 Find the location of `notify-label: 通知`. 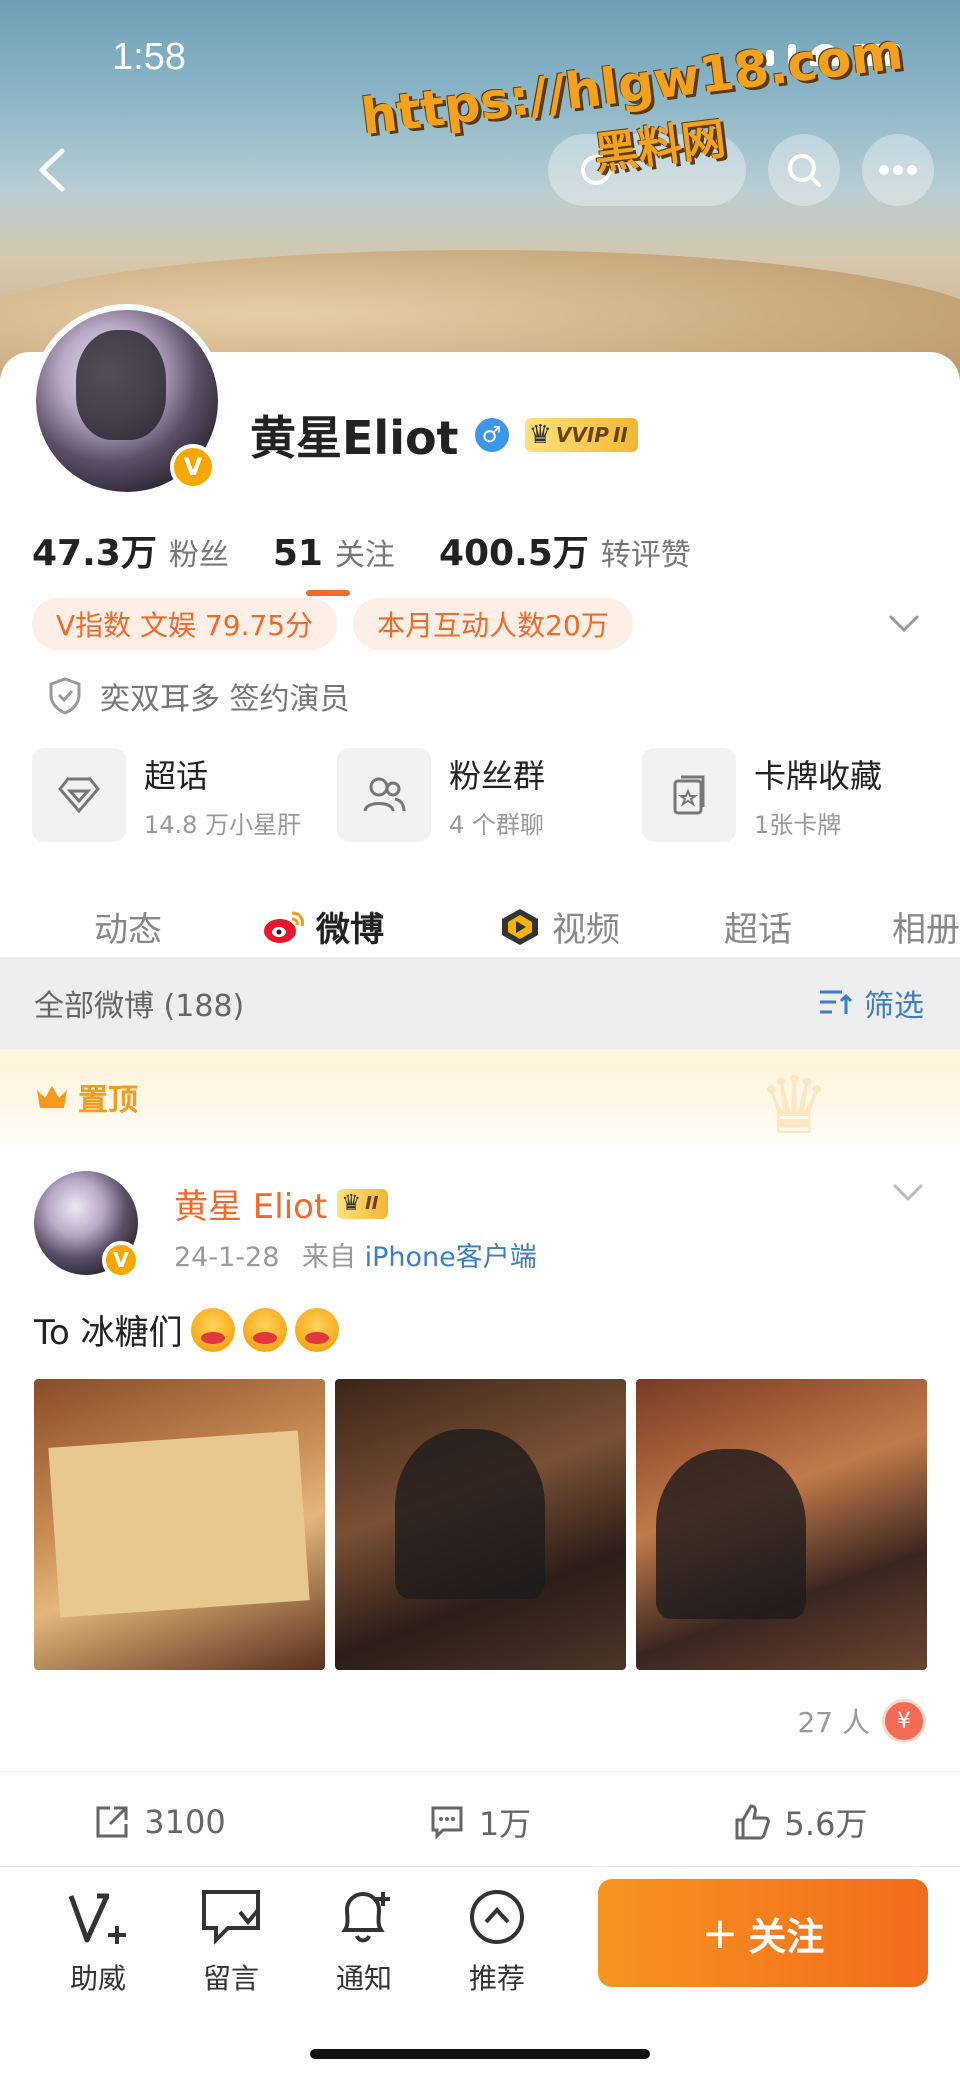

notify-label: 通知 is located at coordinates (363, 1978).